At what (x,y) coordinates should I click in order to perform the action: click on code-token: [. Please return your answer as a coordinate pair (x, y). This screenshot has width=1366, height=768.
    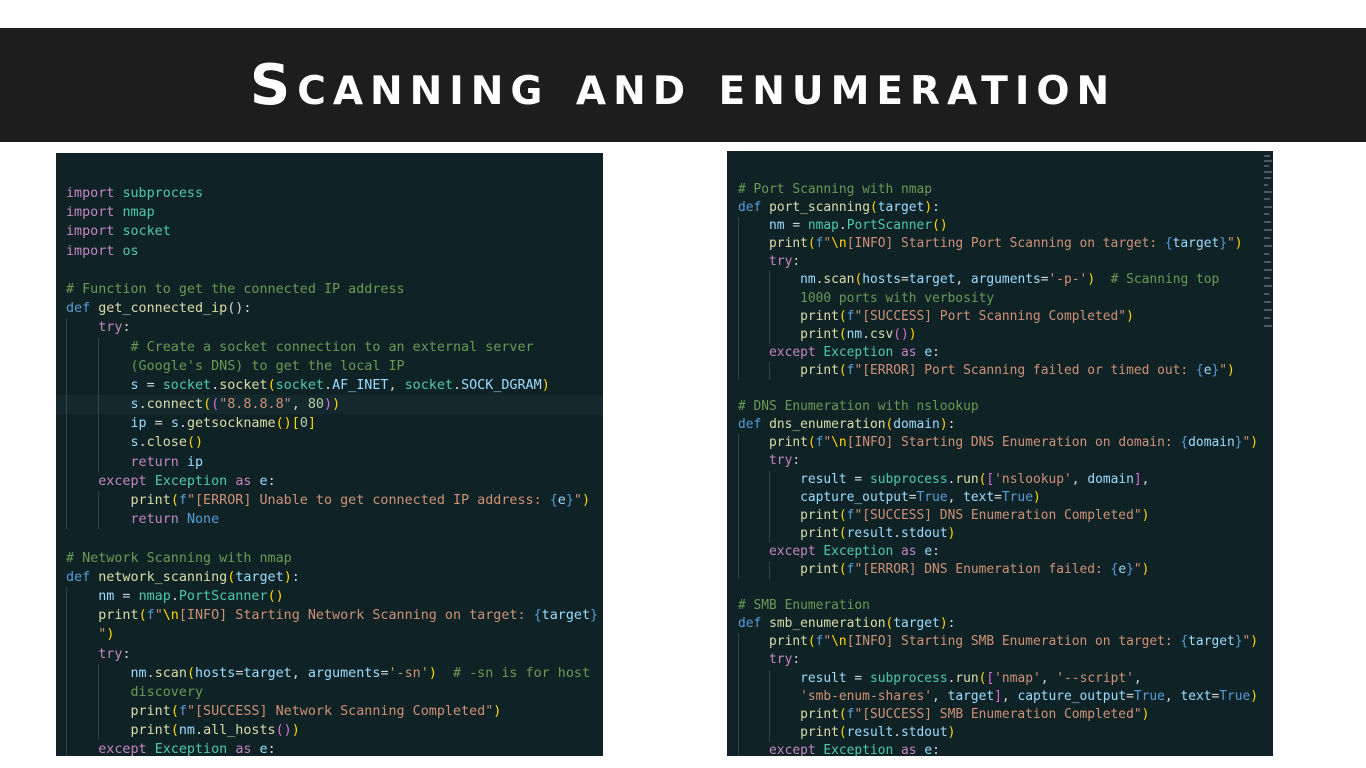
    Looking at the image, I should click on (990, 678).